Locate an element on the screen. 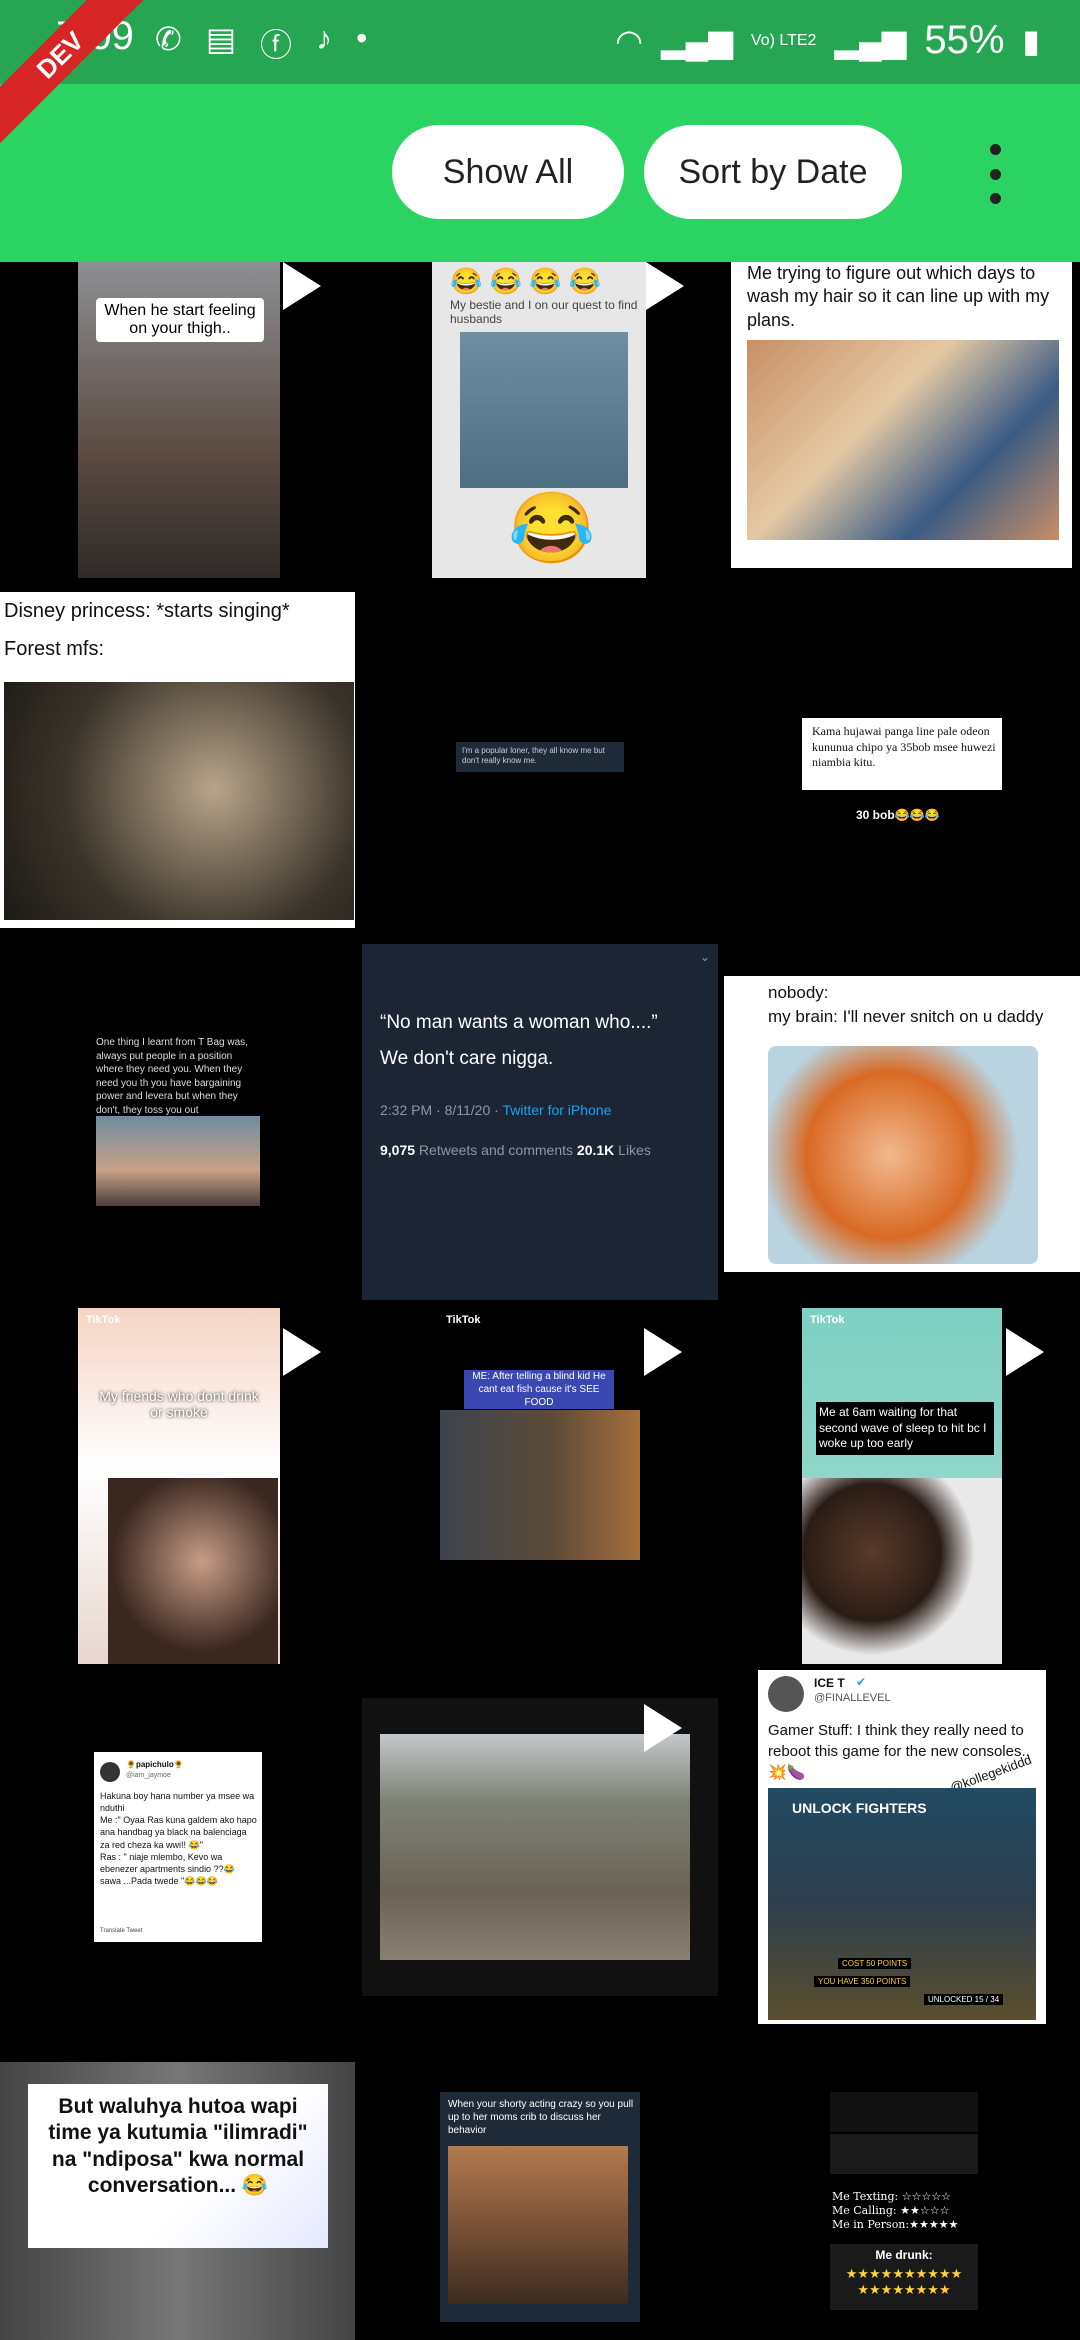 Image resolution: width=1080 pixels, height=2340 pixels. signal-2-icon: ▂▄▆ is located at coordinates (870, 40).